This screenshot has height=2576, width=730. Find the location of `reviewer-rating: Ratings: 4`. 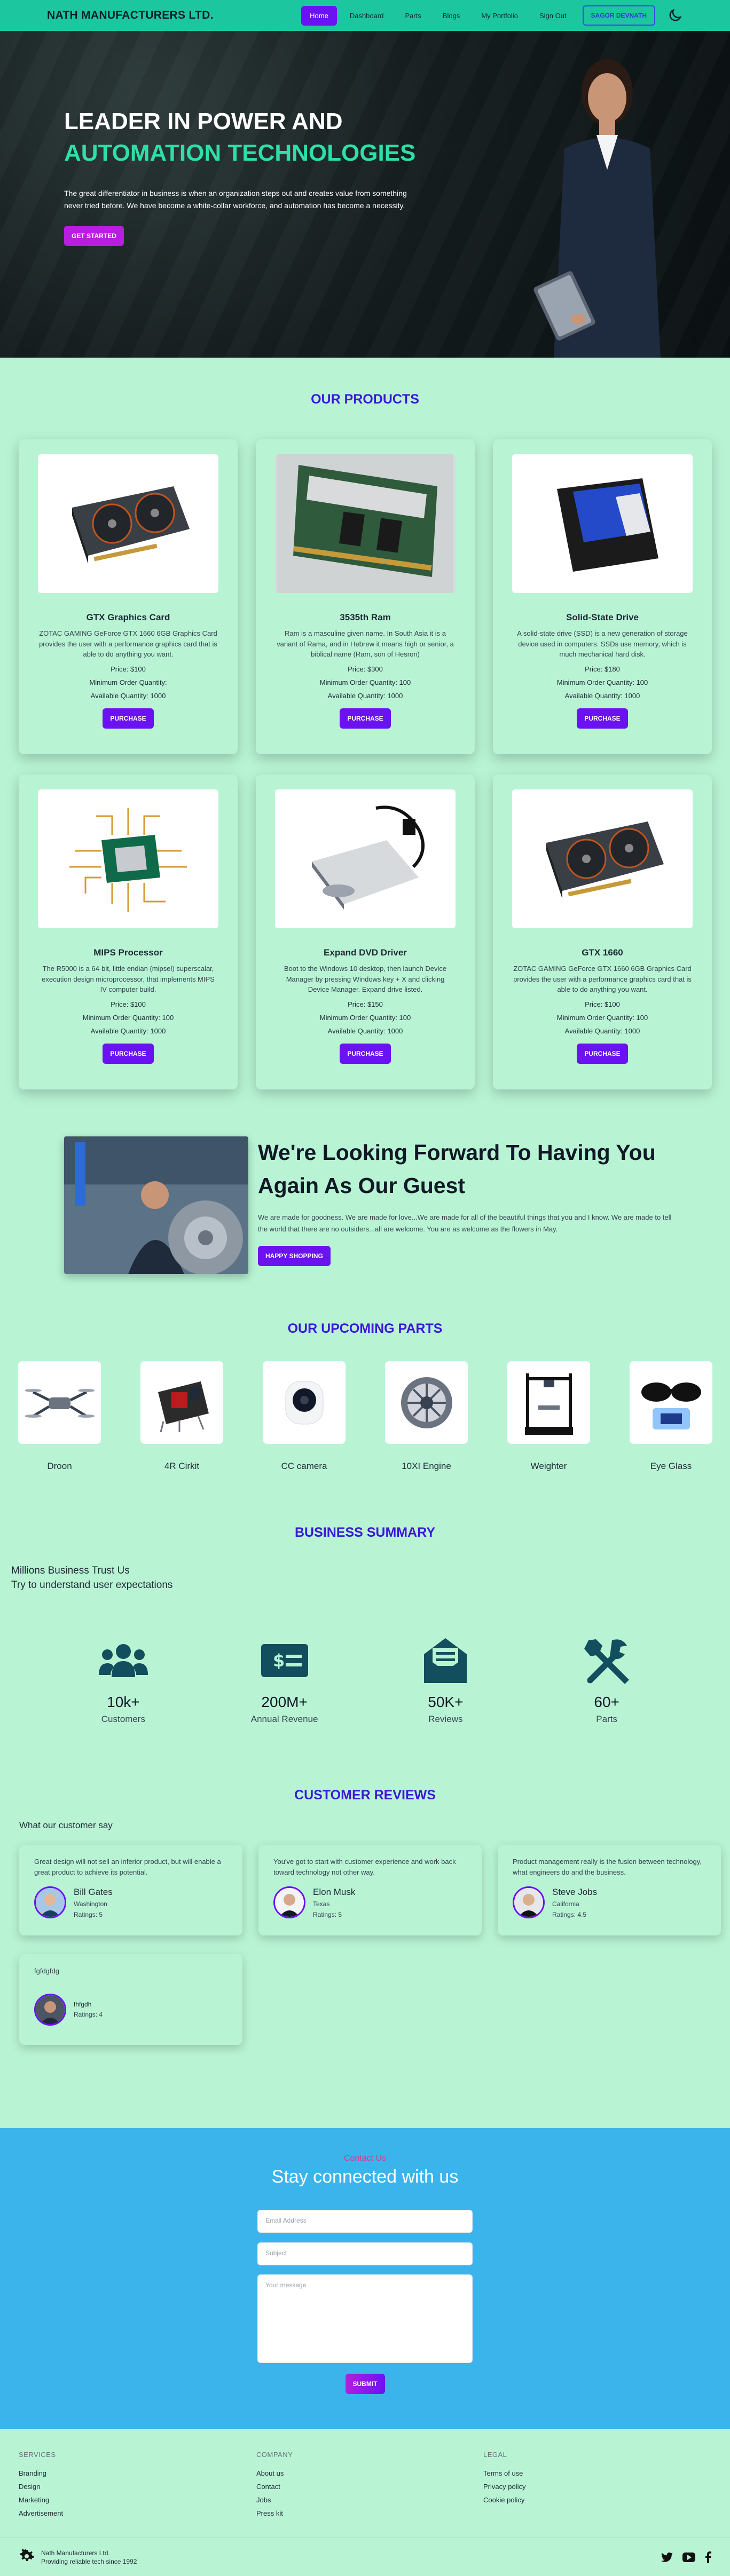

reviewer-rating: Ratings: 4 is located at coordinates (88, 2015).